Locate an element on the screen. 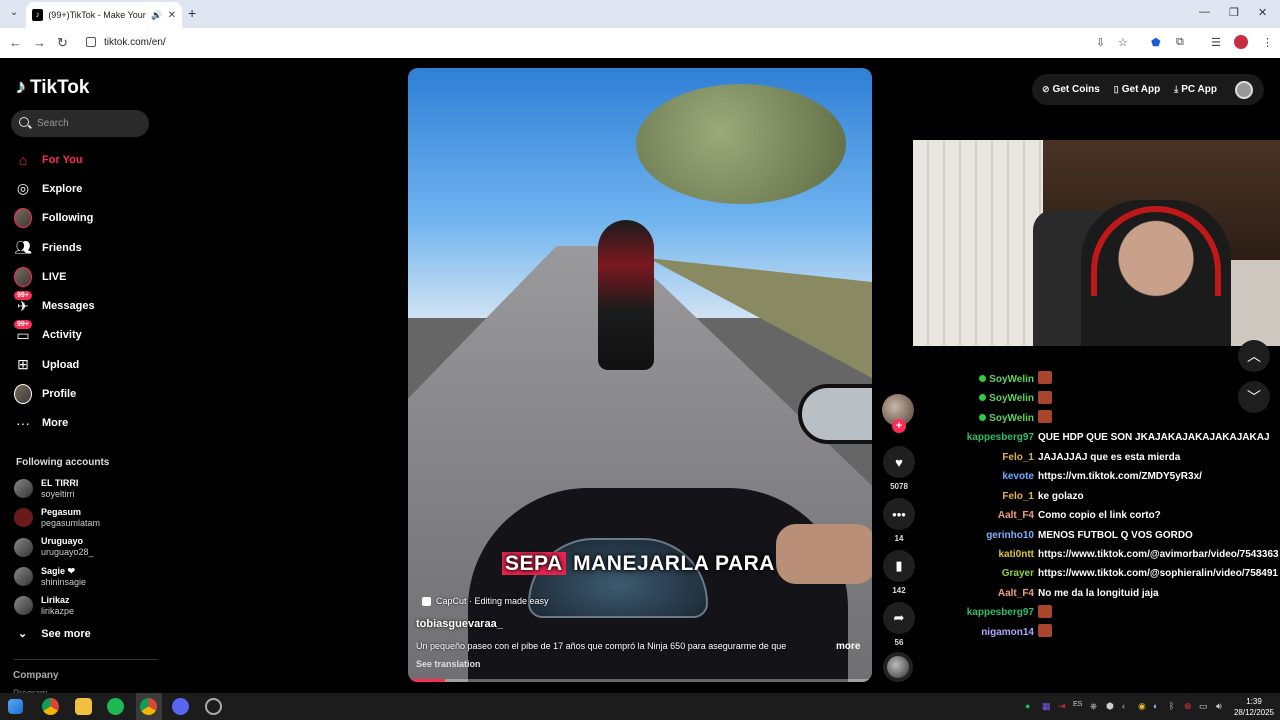 The image size is (1280, 720). profile-avatar is located at coordinates (1241, 42).